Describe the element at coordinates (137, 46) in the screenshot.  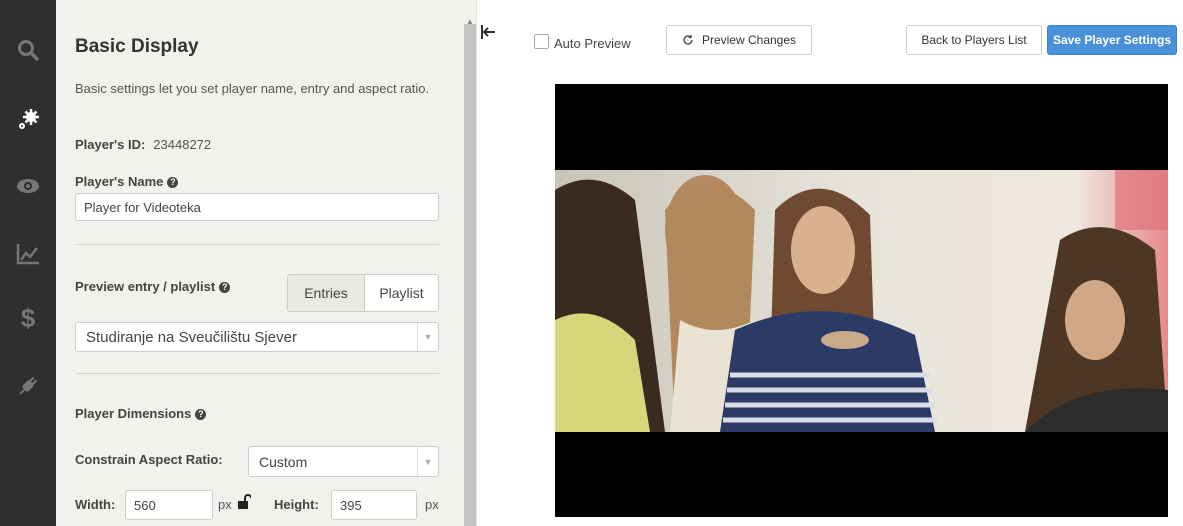
I see `panel-title: Basic Display` at that location.